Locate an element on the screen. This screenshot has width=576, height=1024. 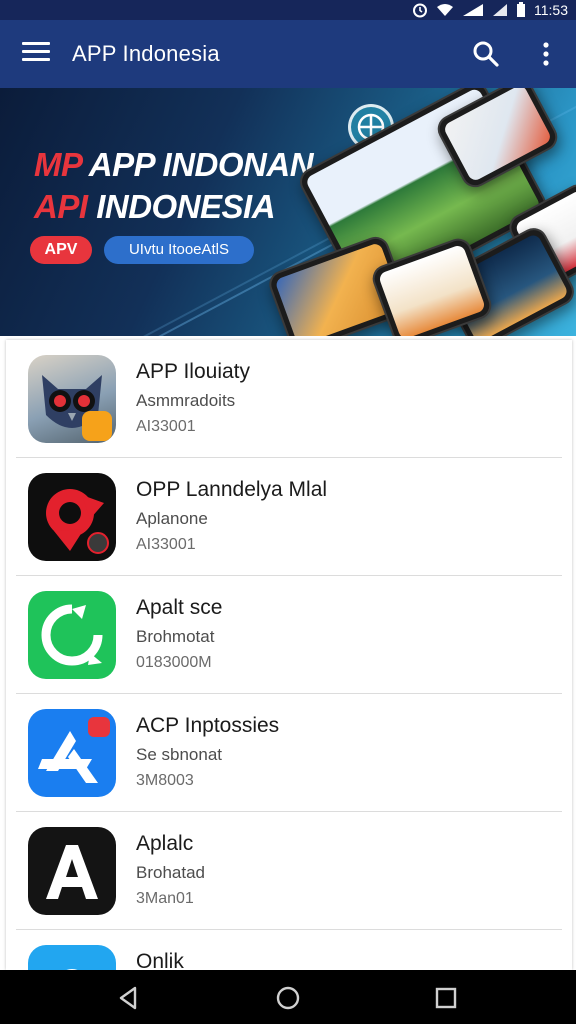
home-icon is located at coordinates (288, 998).